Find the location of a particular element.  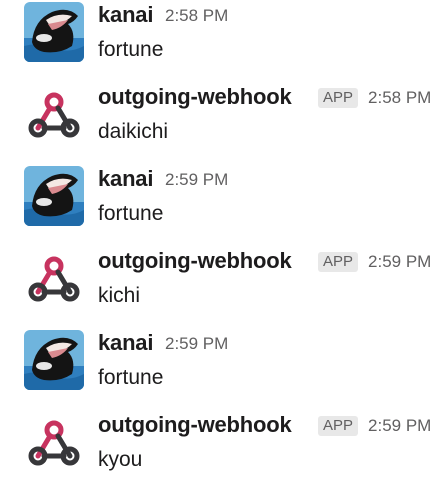

message-text: kyou is located at coordinates (120, 459).